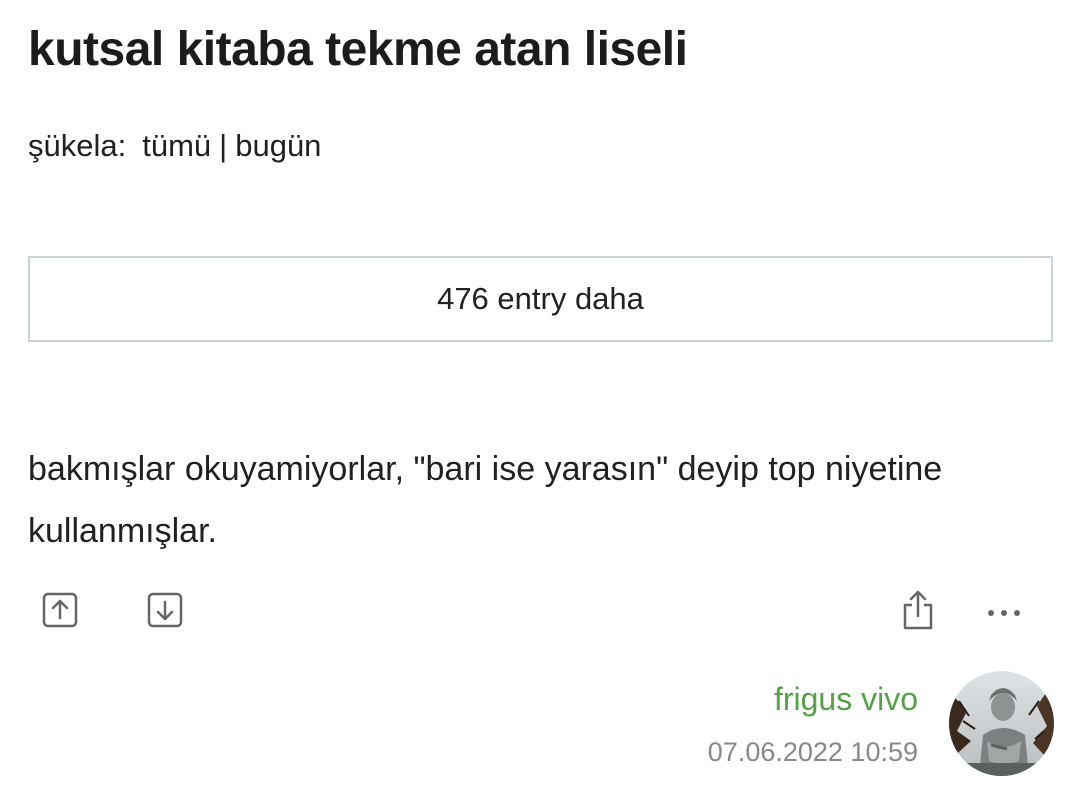 This screenshot has width=1080, height=809. I want to click on filter-all-link: tümü, so click(176, 146).